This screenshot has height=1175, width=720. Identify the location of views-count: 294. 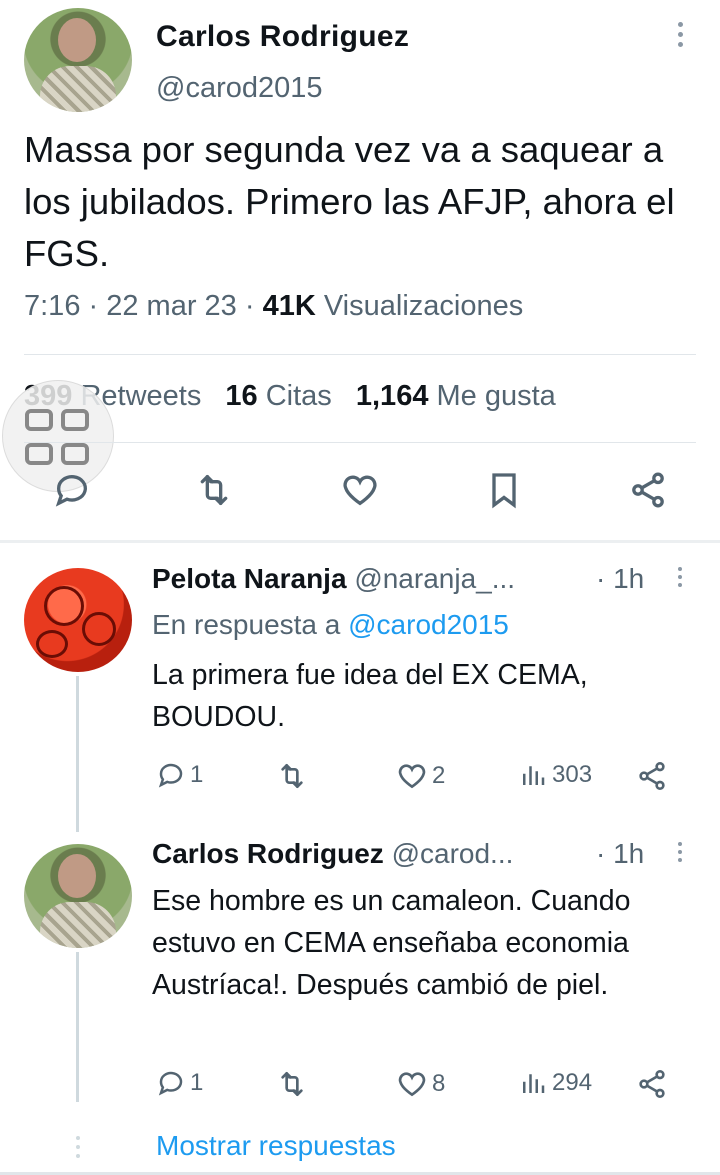
(572, 1082).